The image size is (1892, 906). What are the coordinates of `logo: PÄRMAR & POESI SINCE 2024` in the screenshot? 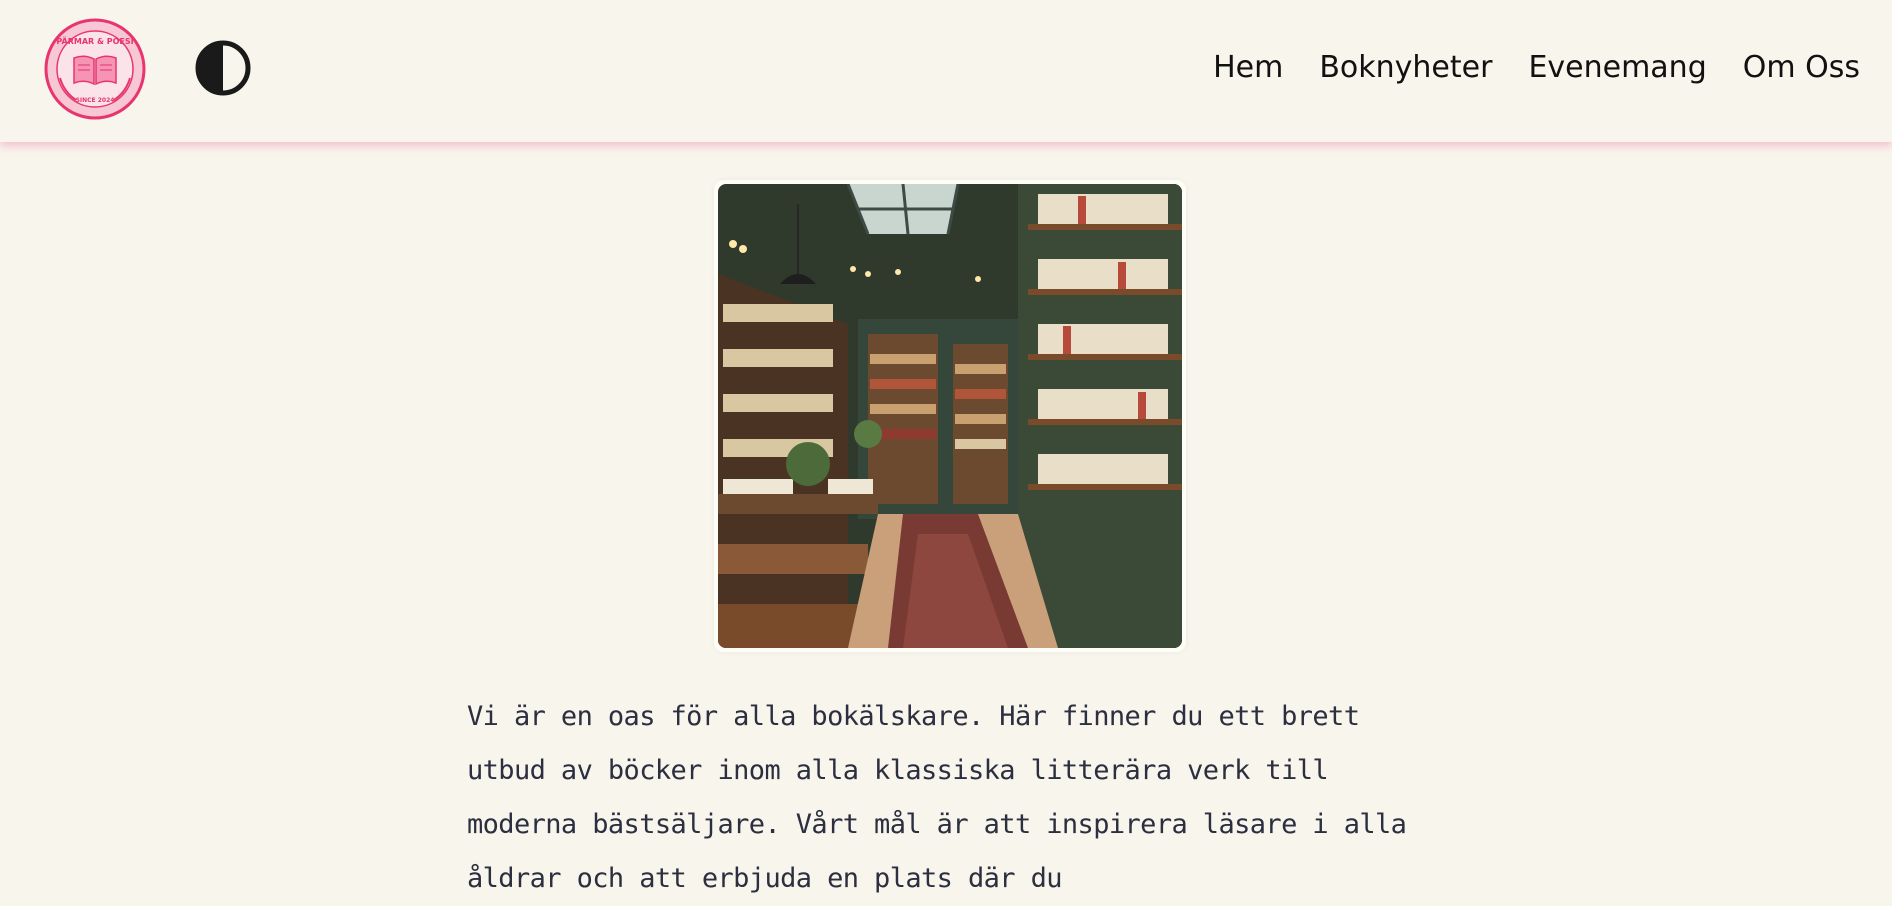 It's located at (95, 69).